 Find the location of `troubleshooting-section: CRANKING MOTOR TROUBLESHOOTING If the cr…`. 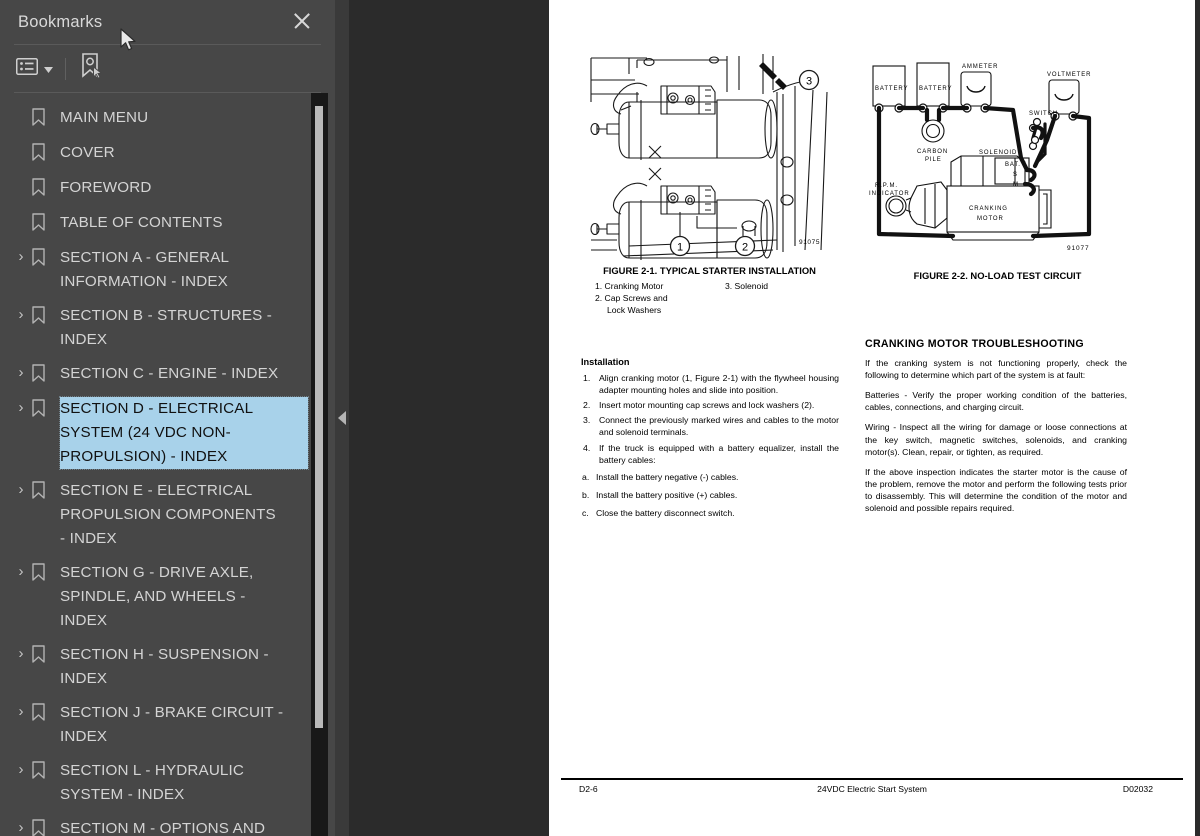

troubleshooting-section: CRANKING MOTOR TROUBLESHOOTING If the cr… is located at coordinates (996, 430).